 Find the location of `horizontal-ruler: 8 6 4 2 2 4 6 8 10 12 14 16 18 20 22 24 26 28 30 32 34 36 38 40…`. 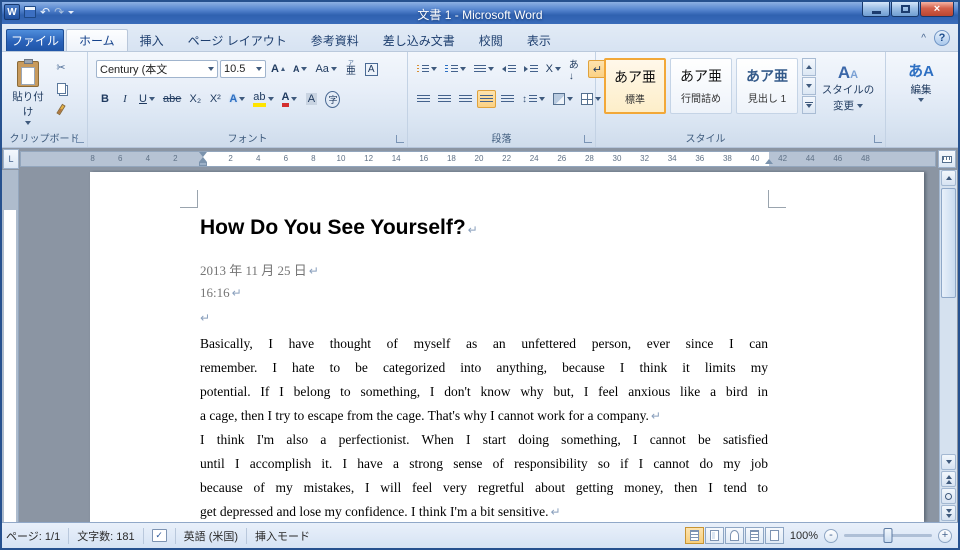

horizontal-ruler: 8 6 4 2 2 4 6 8 10 12 14 16 18 20 22 24 26 28 30 32 34 36 38 40… is located at coordinates (478, 159).